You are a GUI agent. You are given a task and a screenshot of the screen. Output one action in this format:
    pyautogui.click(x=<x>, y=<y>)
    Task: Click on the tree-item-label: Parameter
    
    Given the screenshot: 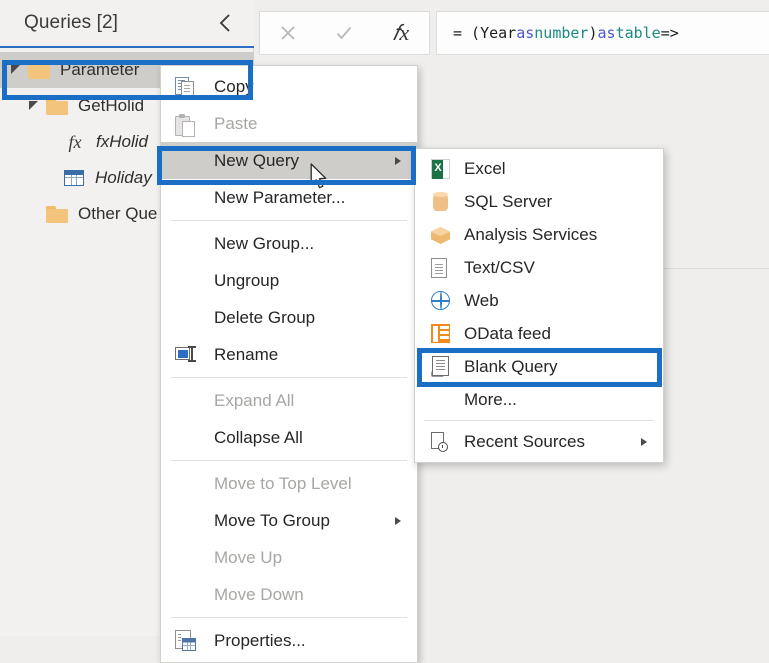 What is the action you would take?
    pyautogui.click(x=100, y=69)
    